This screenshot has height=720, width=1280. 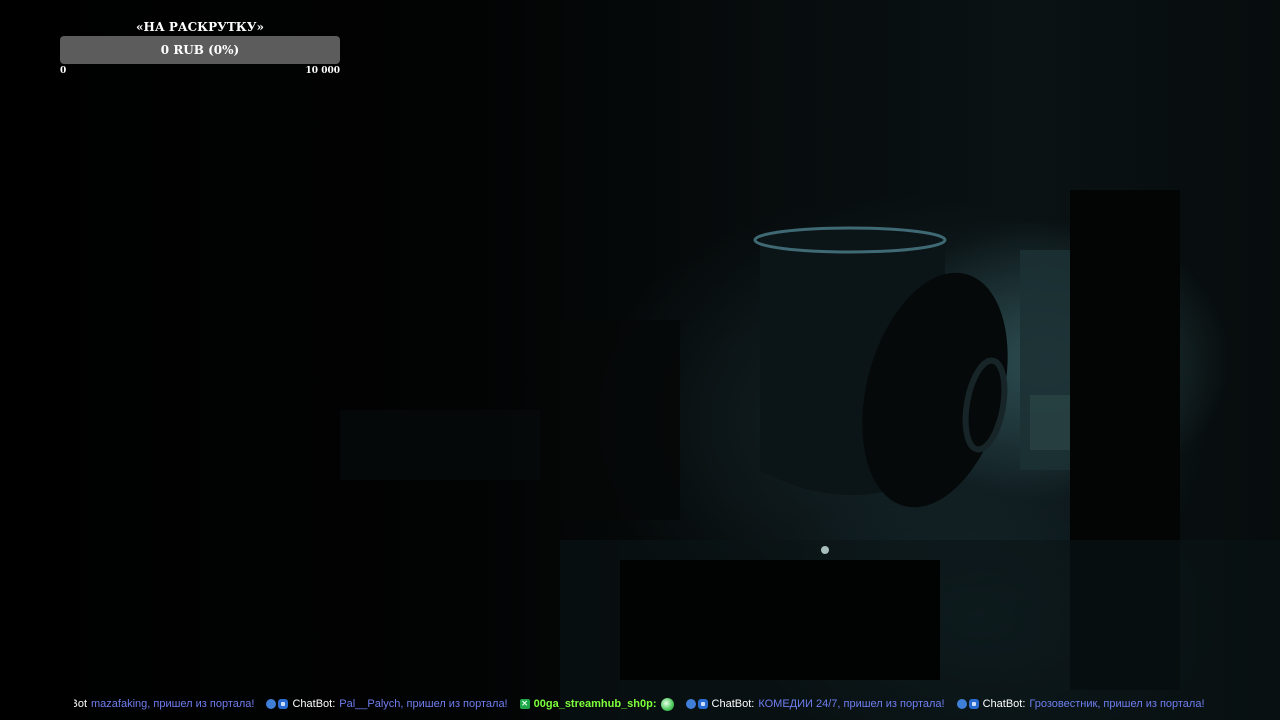 What do you see at coordinates (200, 73) in the screenshot?
I see `goal-scale: 0 10 000` at bounding box center [200, 73].